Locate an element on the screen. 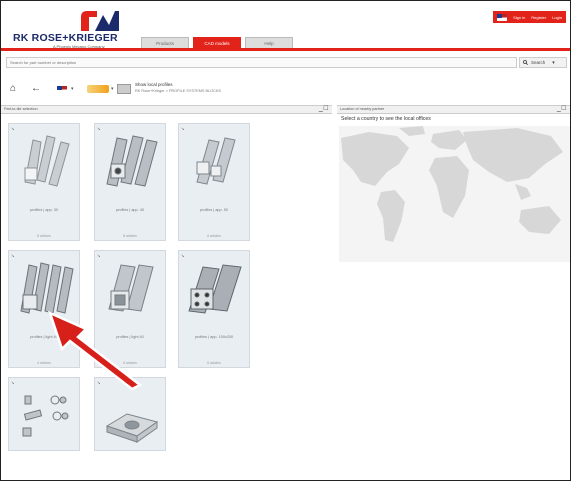 The image size is (571, 481). tile-name: profiles | app. 40 is located at coordinates (129, 210).